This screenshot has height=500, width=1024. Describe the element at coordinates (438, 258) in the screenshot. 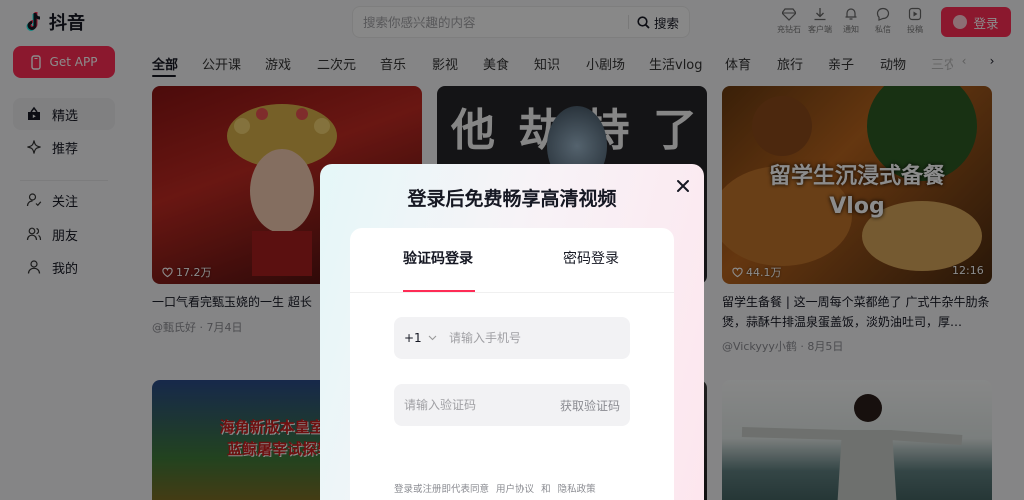

I see `tab-sms-login: 验证码登录` at that location.